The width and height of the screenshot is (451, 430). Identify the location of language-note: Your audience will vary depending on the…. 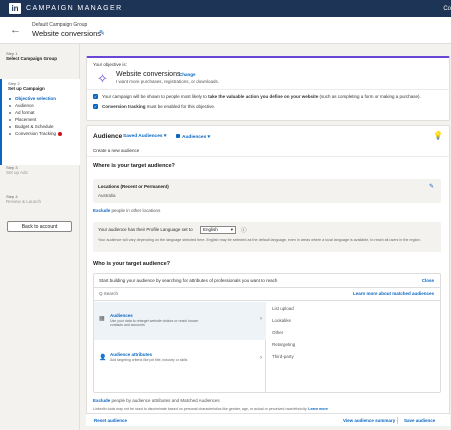
(259, 240).